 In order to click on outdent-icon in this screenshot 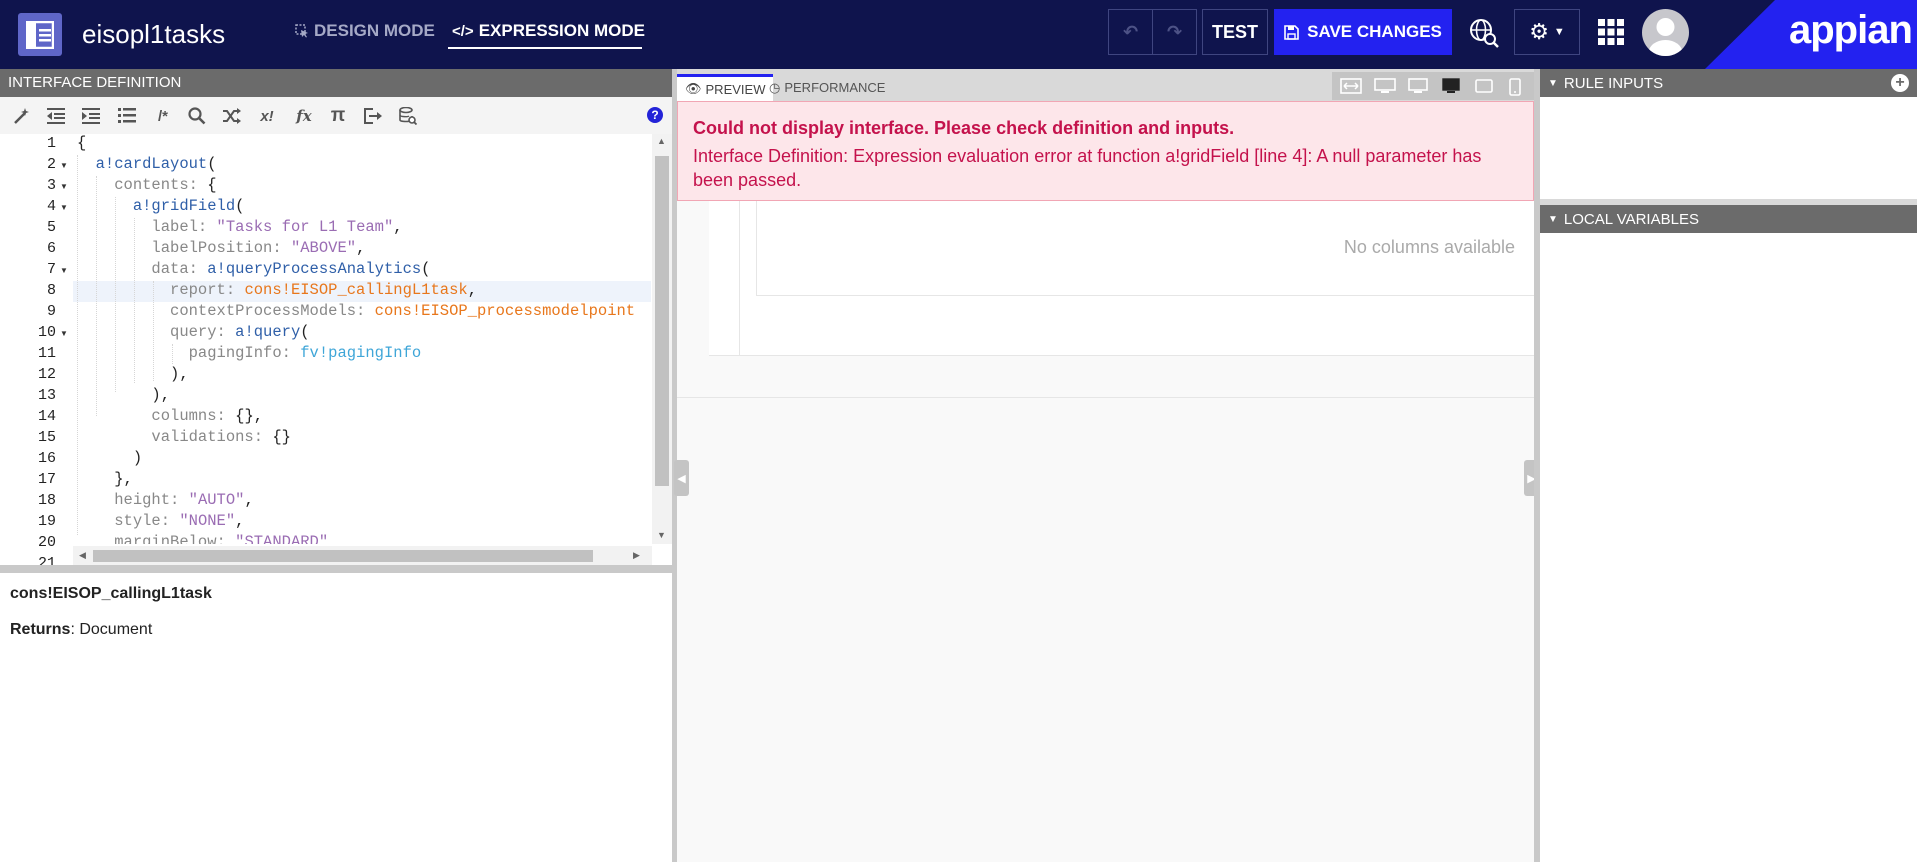, I will do `click(56, 116)`.